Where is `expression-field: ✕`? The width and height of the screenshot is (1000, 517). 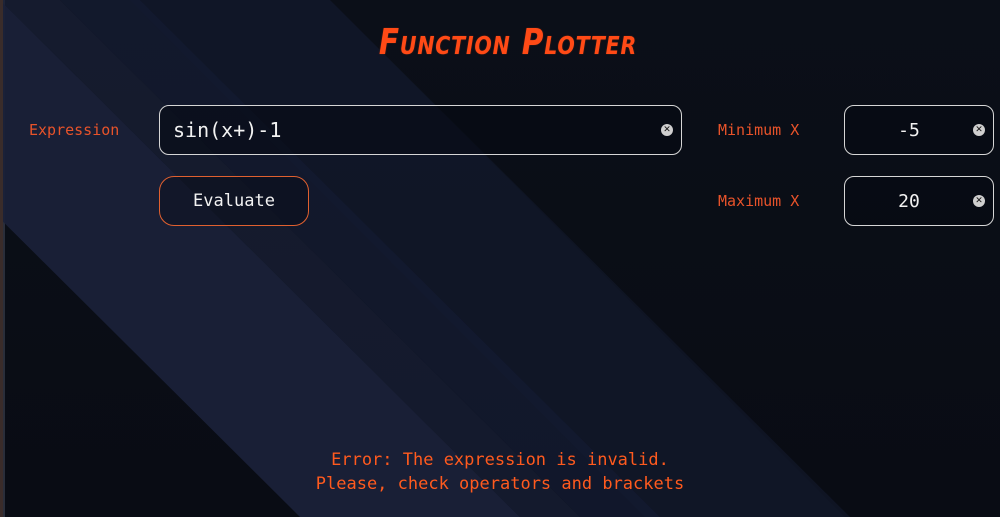
expression-field: ✕ is located at coordinates (420, 130).